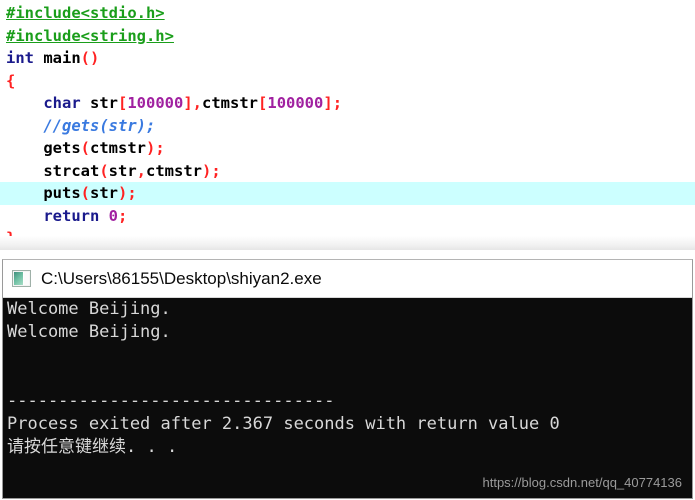  Describe the element at coordinates (347, 171) in the screenshot. I see `code-line: strcat(str,ctmstr);` at that location.